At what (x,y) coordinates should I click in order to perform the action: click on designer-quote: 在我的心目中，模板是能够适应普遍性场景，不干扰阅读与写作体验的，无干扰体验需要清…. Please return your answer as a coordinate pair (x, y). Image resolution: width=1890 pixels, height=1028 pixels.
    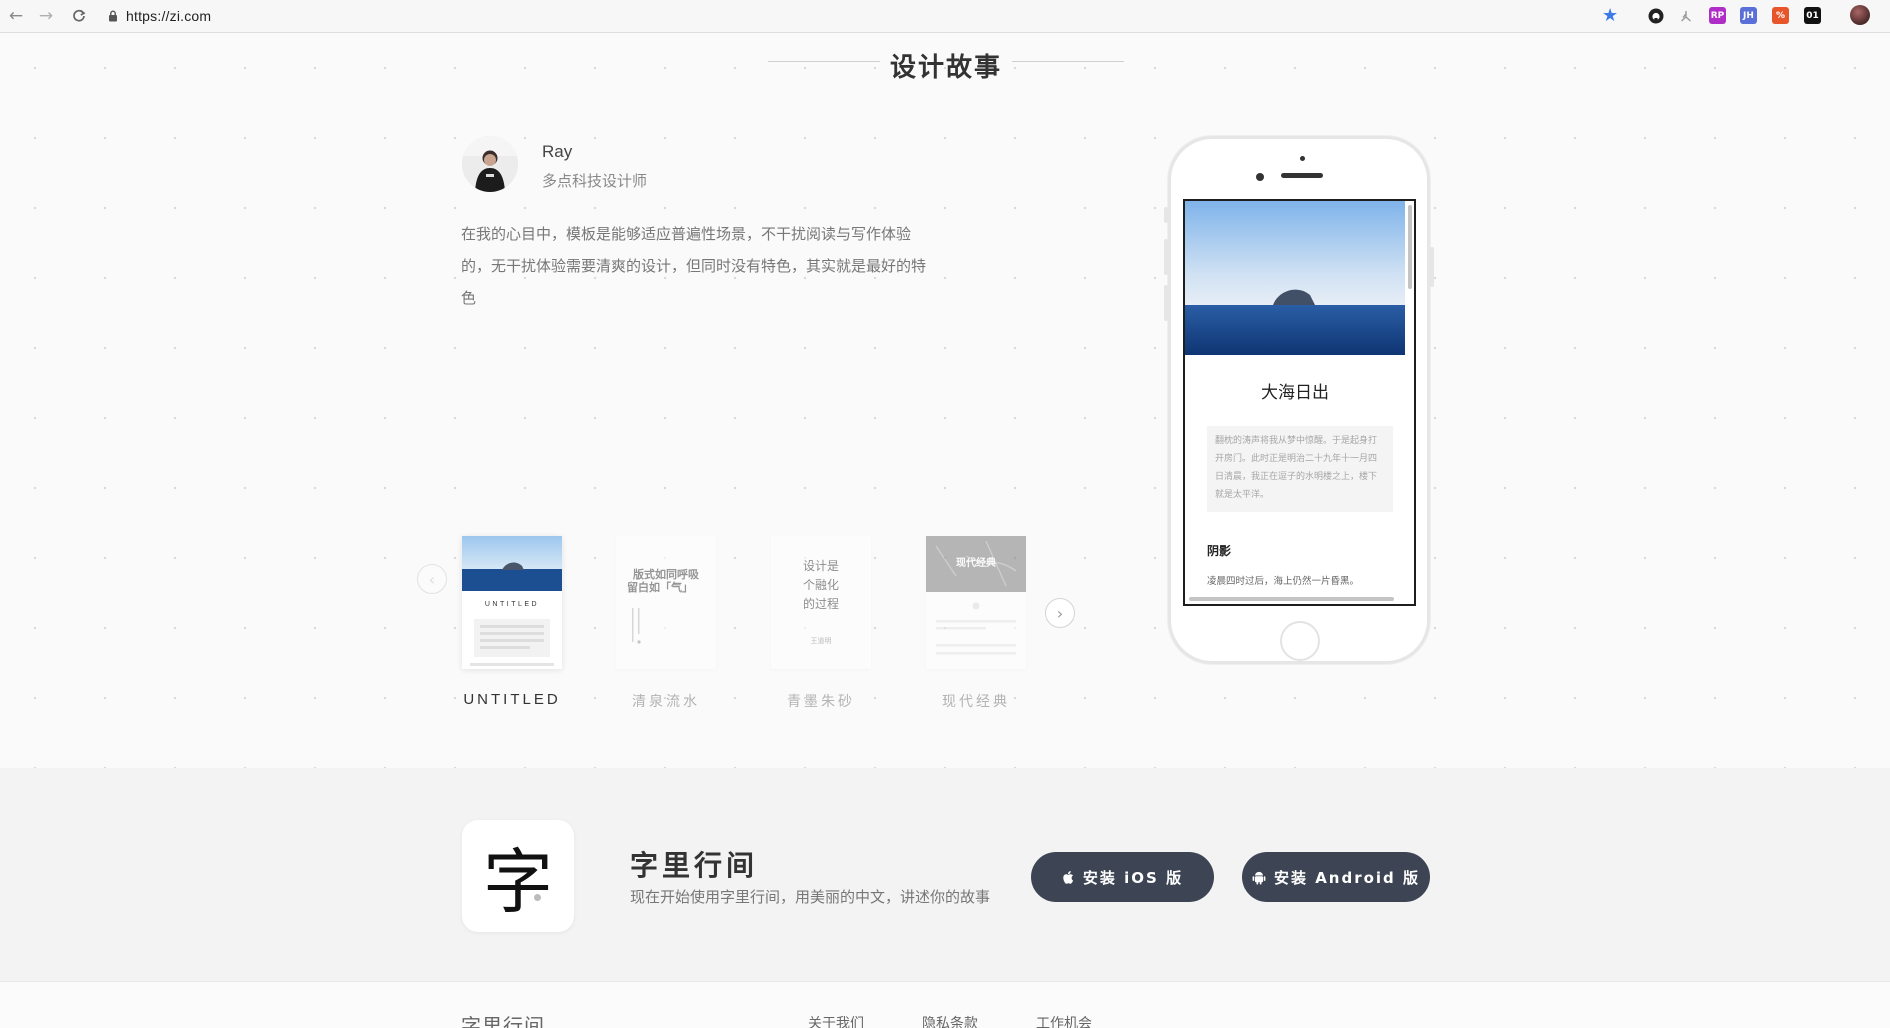
    Looking at the image, I should click on (694, 266).